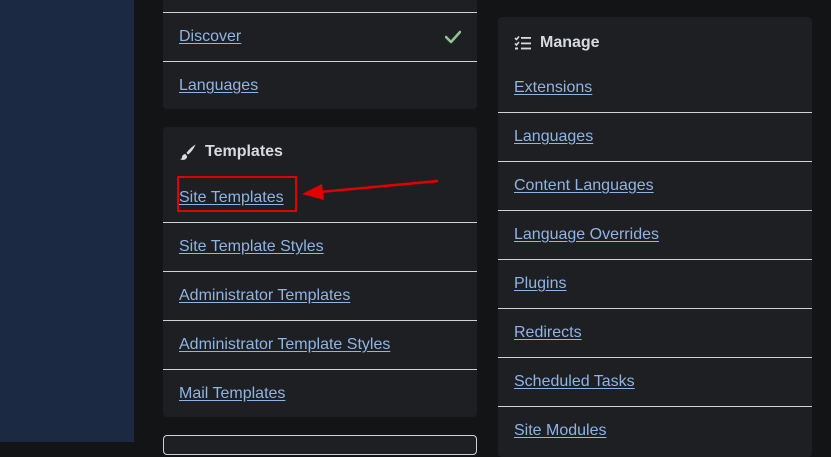 This screenshot has width=831, height=457. I want to click on manage-card-title: Manage, so click(557, 43).